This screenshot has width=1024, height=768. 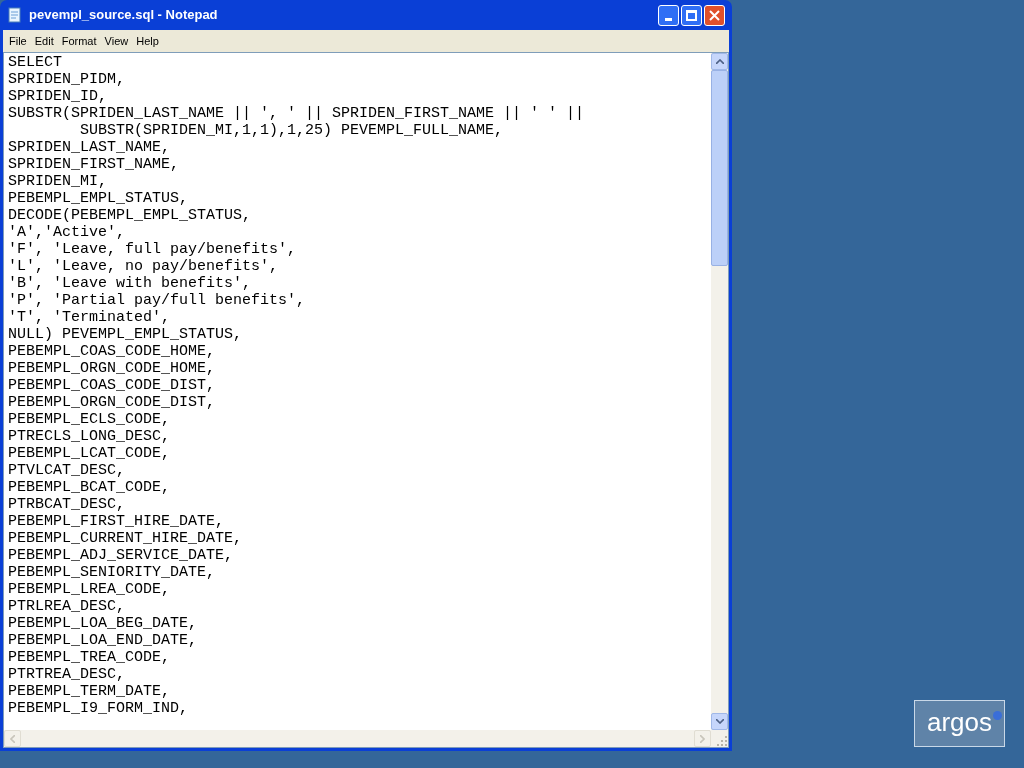 What do you see at coordinates (130, 283) in the screenshot?
I see `code-line: 'B', 'Leave with benefits',` at bounding box center [130, 283].